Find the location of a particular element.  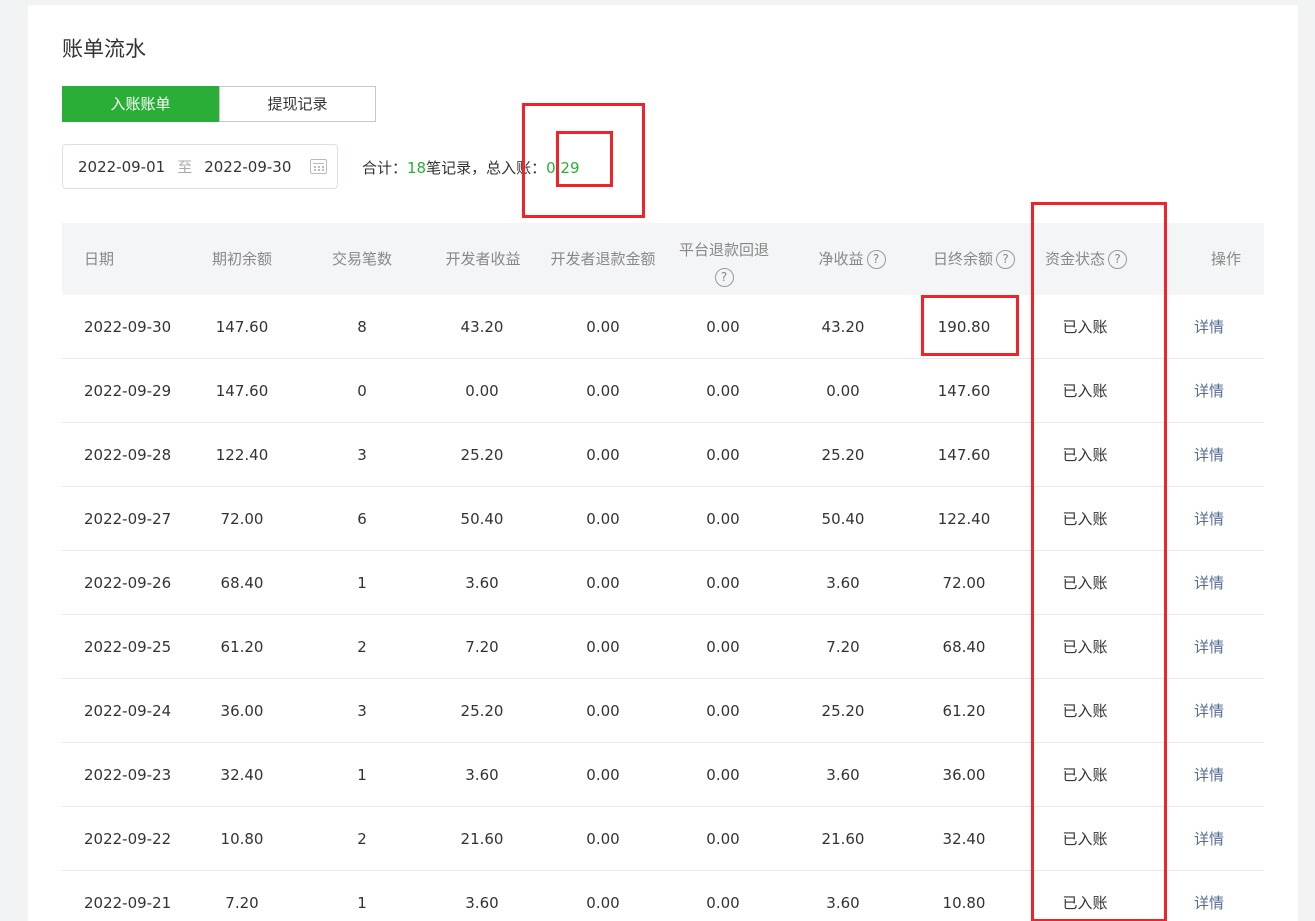

col-developer-refund: 开发者退款金额 is located at coordinates (603, 259).